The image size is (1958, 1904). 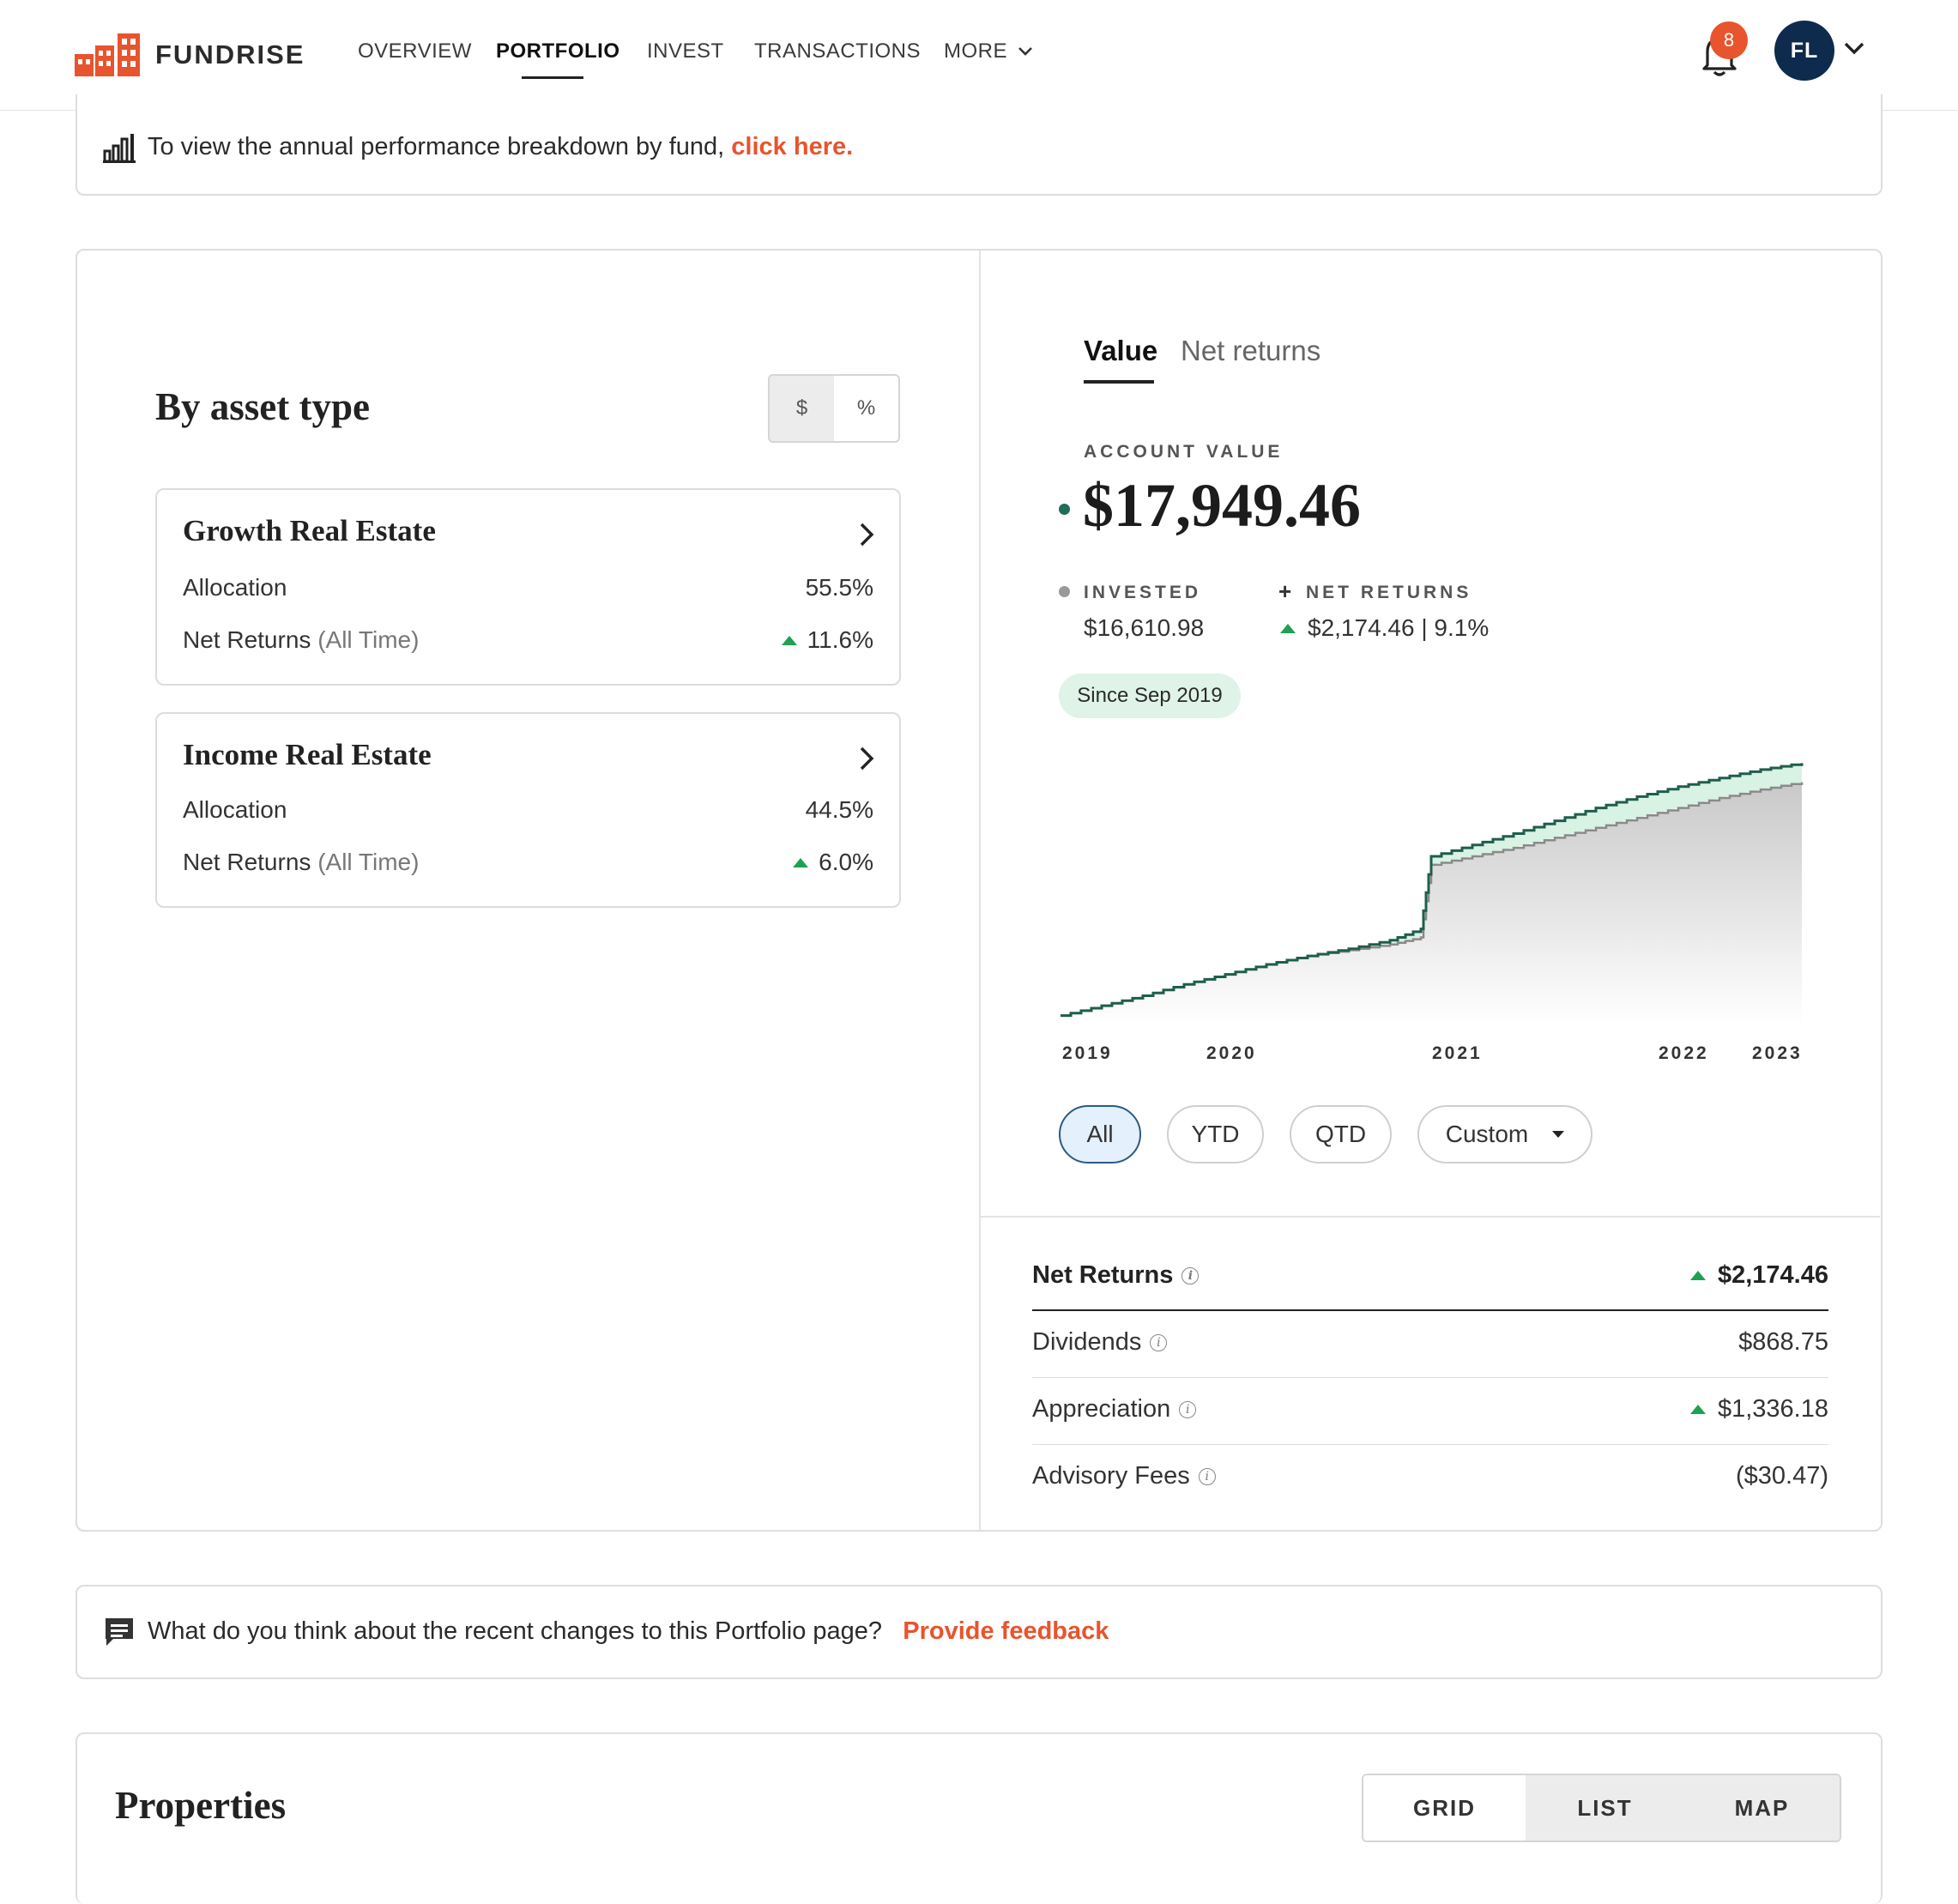 I want to click on x-tick-label: 2023, so click(x=1777, y=1053).